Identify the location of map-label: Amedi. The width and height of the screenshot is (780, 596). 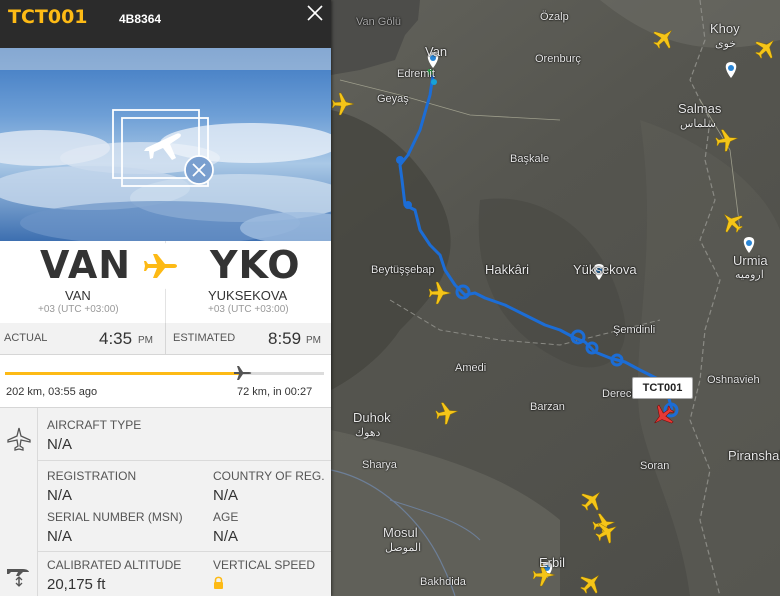
(471, 368).